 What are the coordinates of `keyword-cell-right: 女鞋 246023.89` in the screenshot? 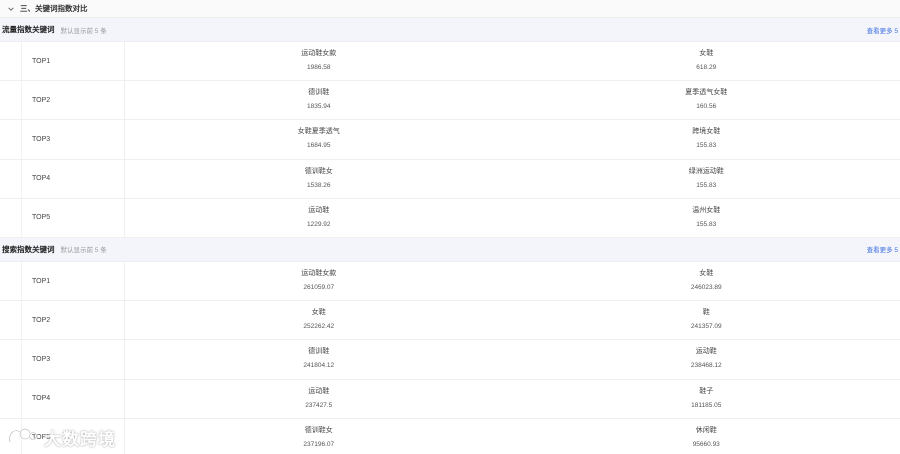 It's located at (706, 281).